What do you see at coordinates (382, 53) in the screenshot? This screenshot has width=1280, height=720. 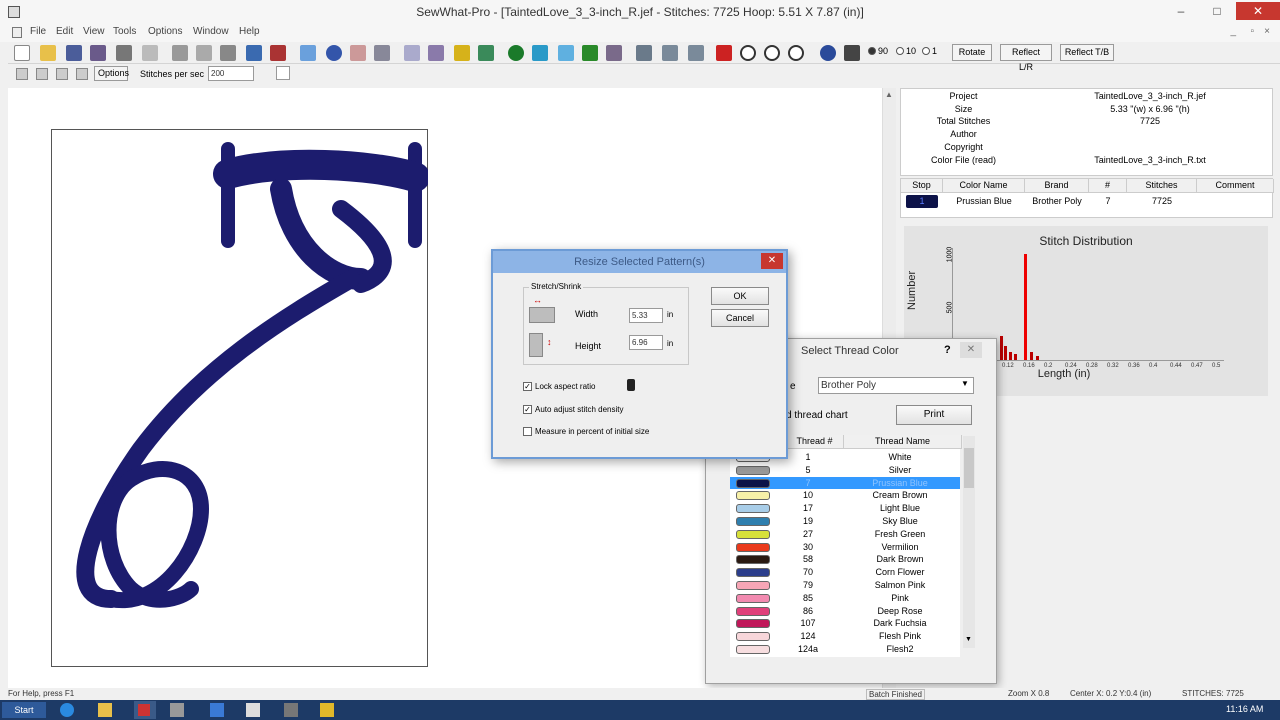 I see `tools-icon` at bounding box center [382, 53].